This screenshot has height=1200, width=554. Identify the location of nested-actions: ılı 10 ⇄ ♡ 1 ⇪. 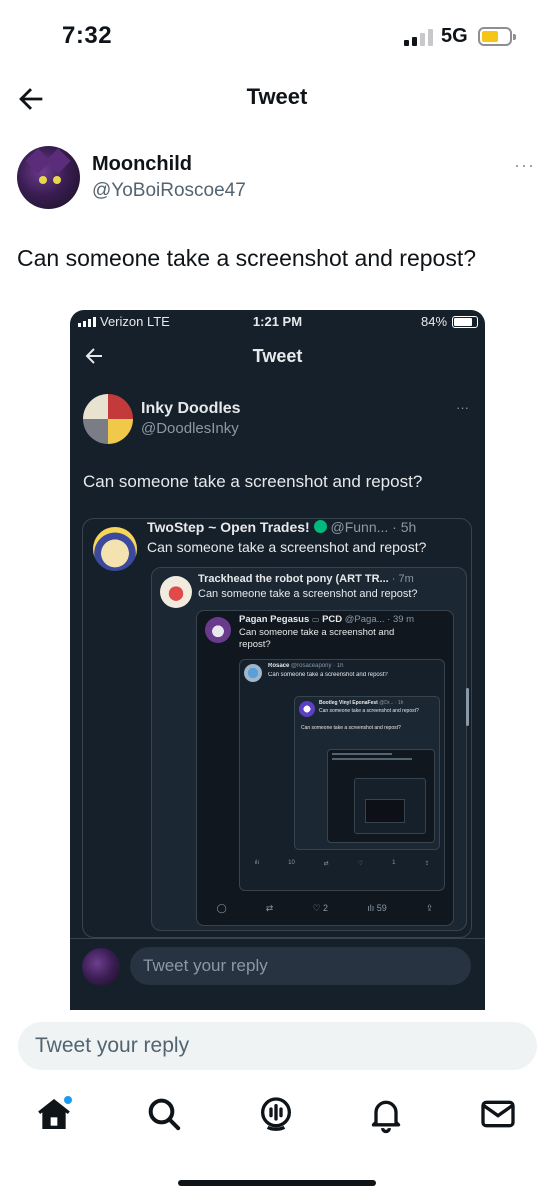
(342, 863).